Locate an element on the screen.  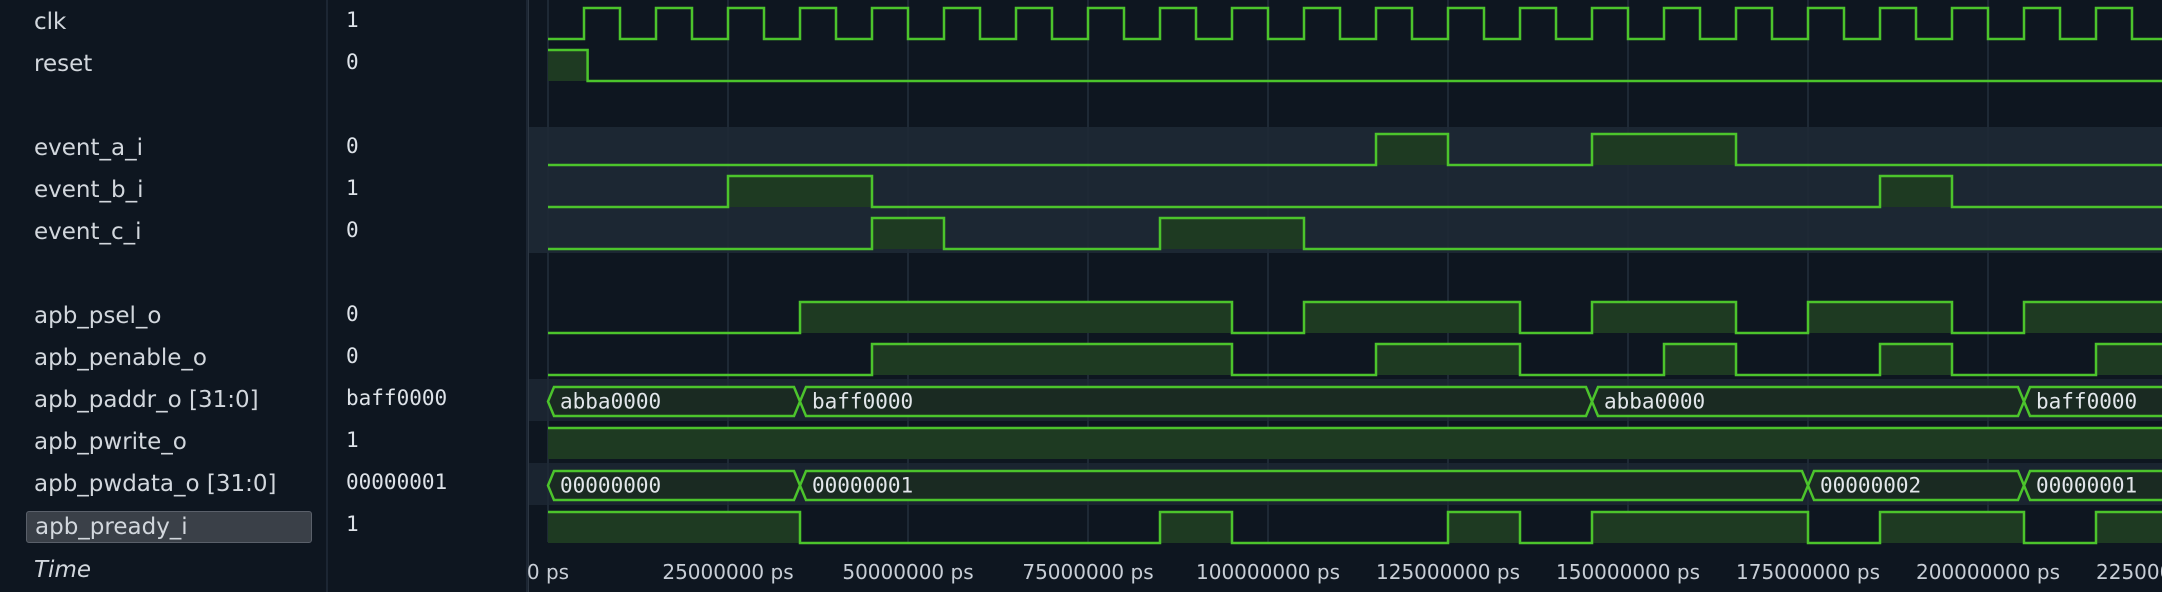
signal-name: apb_pready_i is located at coordinates (169, 527).